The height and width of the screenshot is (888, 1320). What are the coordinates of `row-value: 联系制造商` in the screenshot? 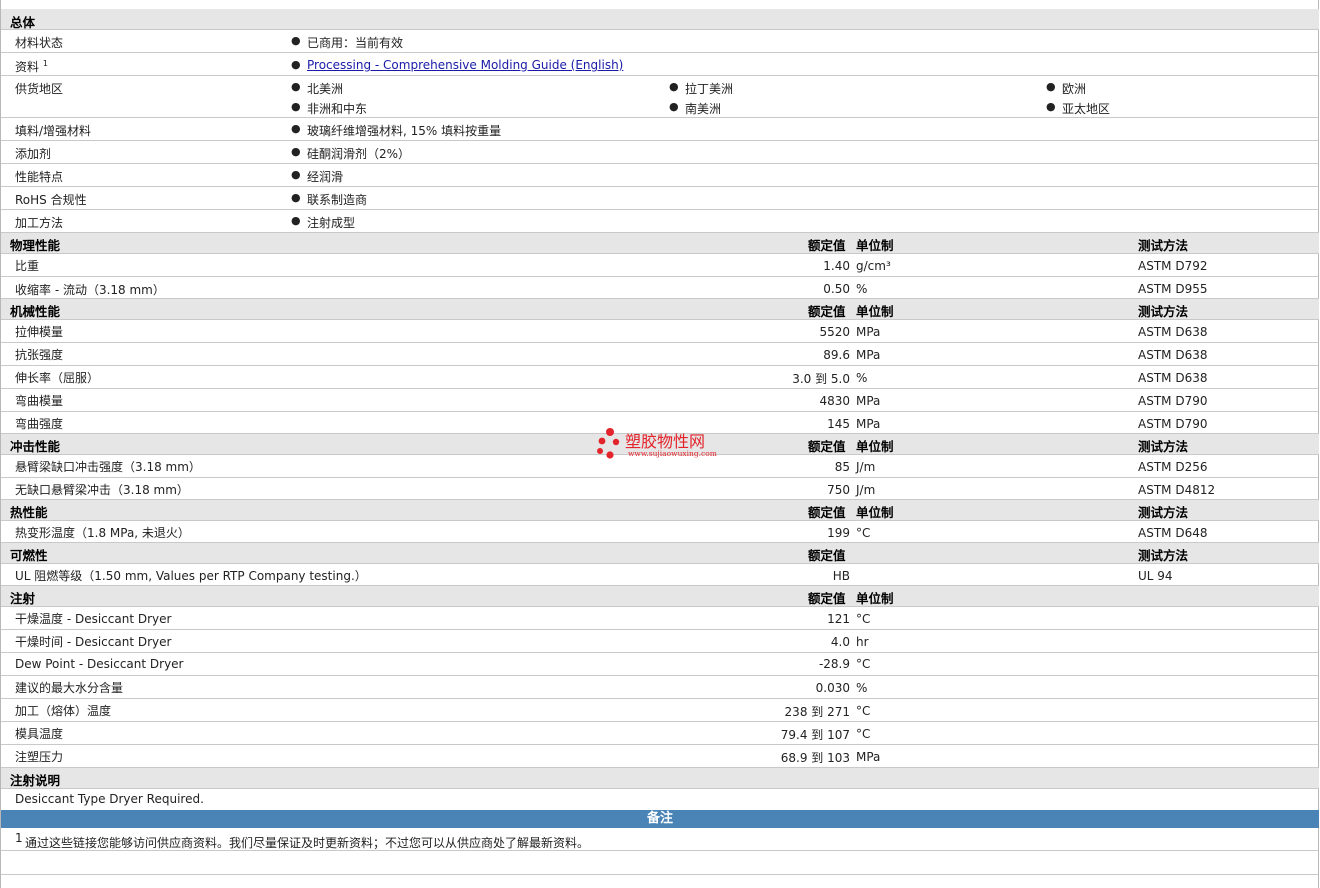 It's located at (337, 200).